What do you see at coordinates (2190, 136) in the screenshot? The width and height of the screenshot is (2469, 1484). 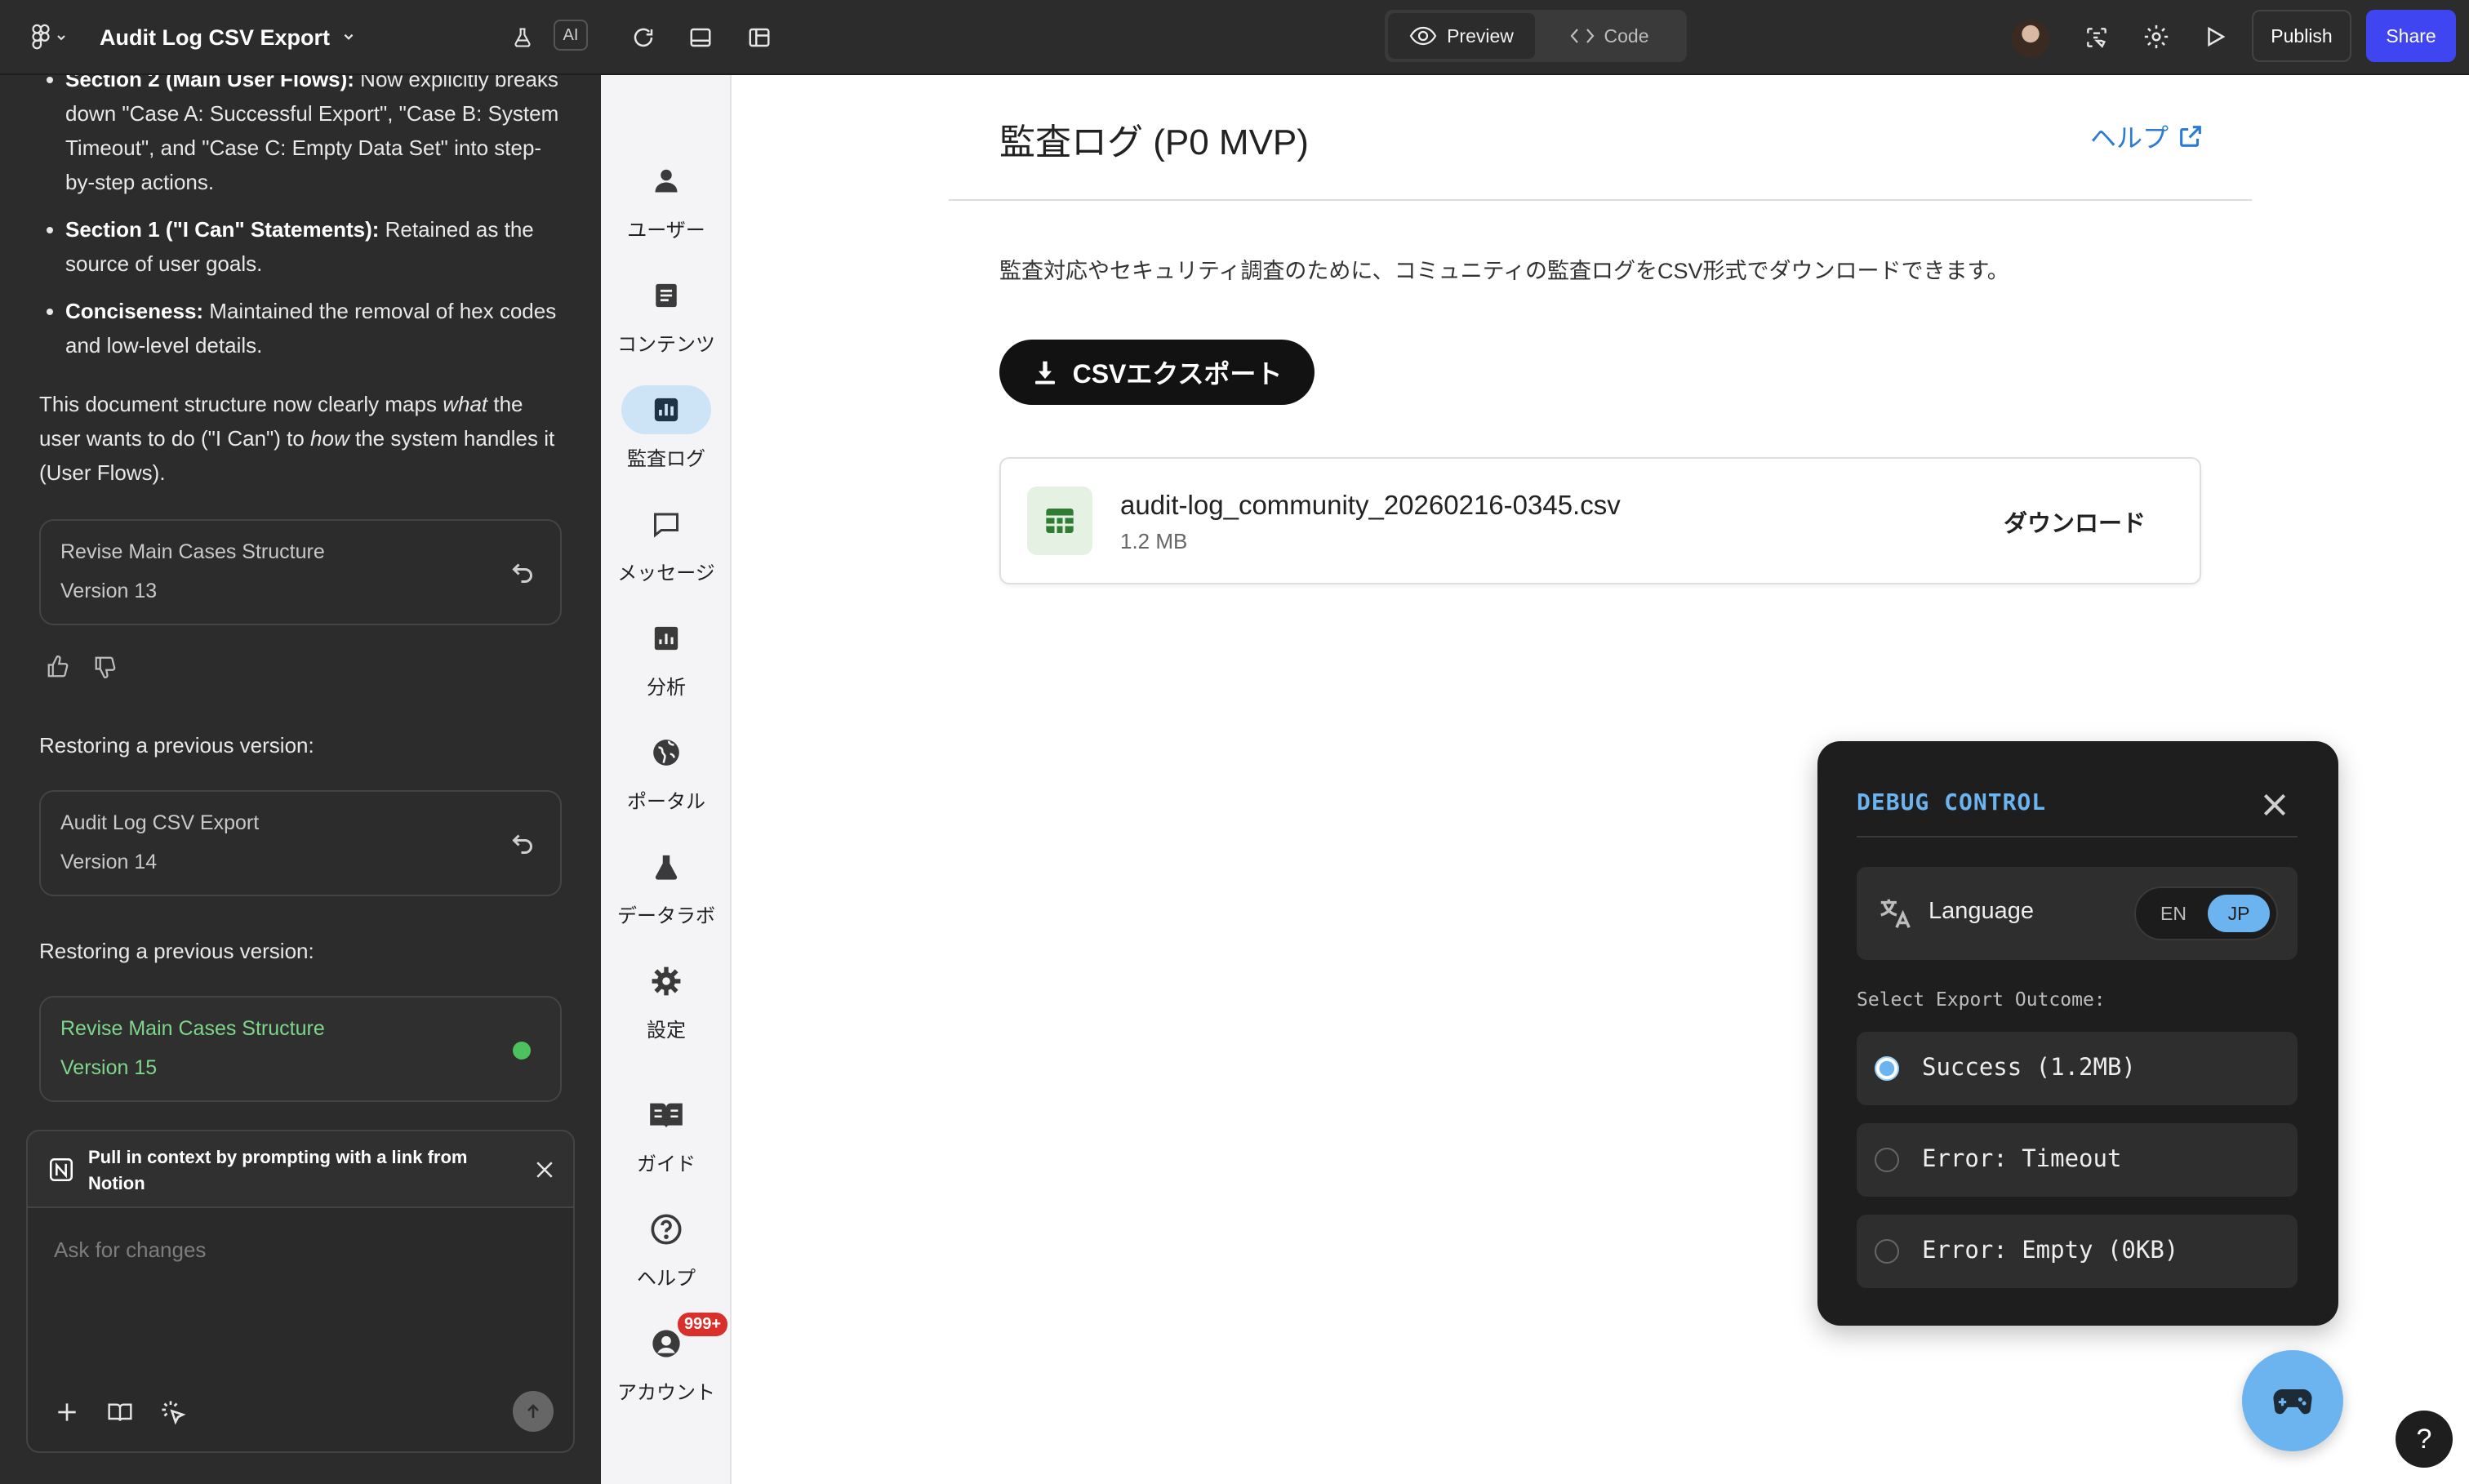 I see `external-link-icon` at bounding box center [2190, 136].